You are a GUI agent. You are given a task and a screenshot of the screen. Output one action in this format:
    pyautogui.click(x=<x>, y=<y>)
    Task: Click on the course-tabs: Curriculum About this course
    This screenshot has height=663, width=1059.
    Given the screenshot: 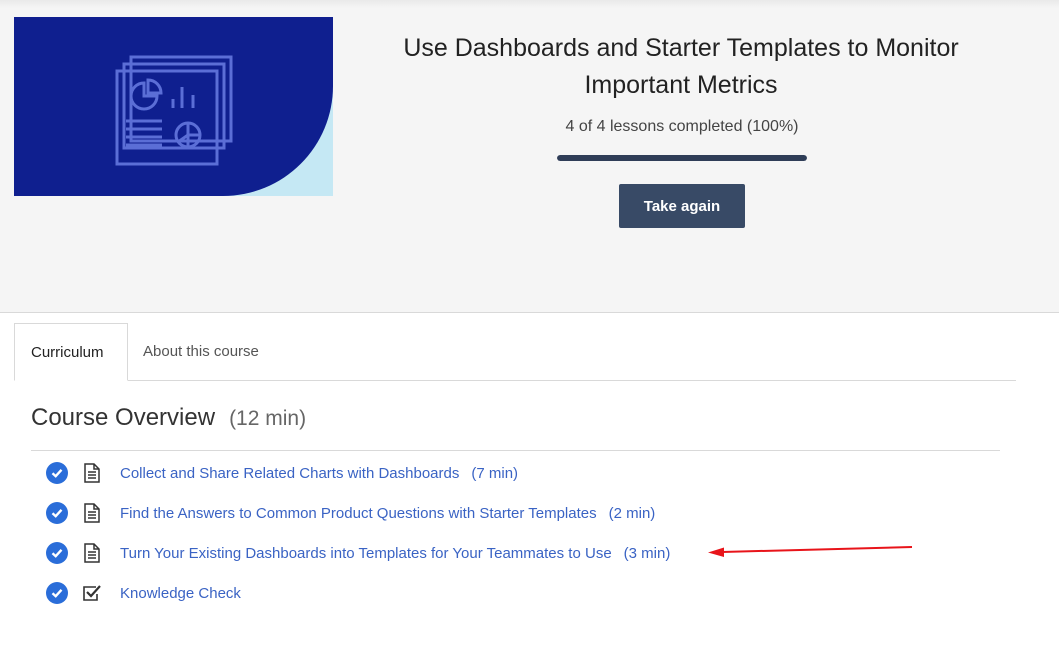 What is the action you would take?
    pyautogui.click(x=515, y=352)
    